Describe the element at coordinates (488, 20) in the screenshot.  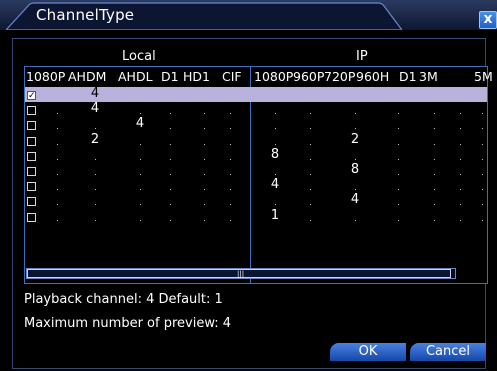
I see `close-icon: x` at that location.